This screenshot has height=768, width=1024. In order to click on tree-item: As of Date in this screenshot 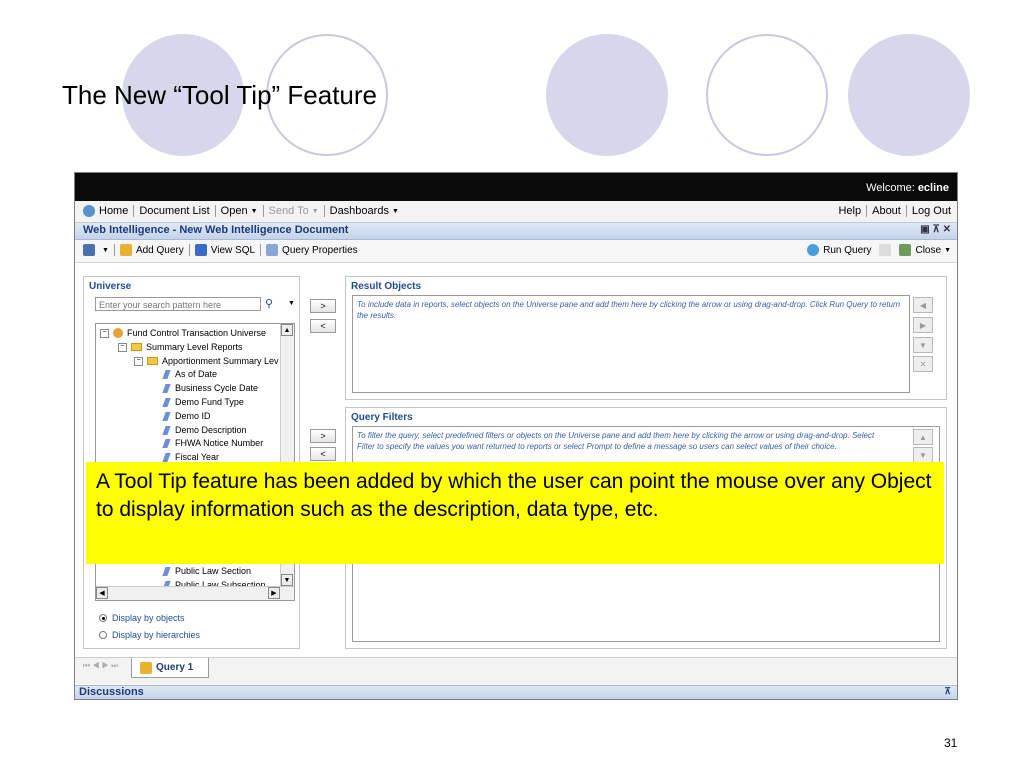, I will do `click(189, 374)`.